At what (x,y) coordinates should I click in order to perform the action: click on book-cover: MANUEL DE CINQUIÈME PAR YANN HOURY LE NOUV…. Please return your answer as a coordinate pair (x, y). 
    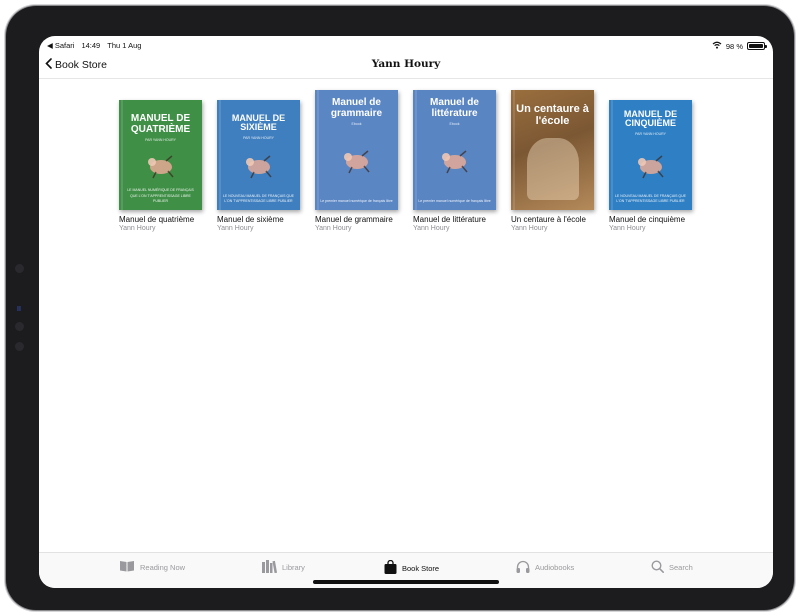
    Looking at the image, I should click on (650, 155).